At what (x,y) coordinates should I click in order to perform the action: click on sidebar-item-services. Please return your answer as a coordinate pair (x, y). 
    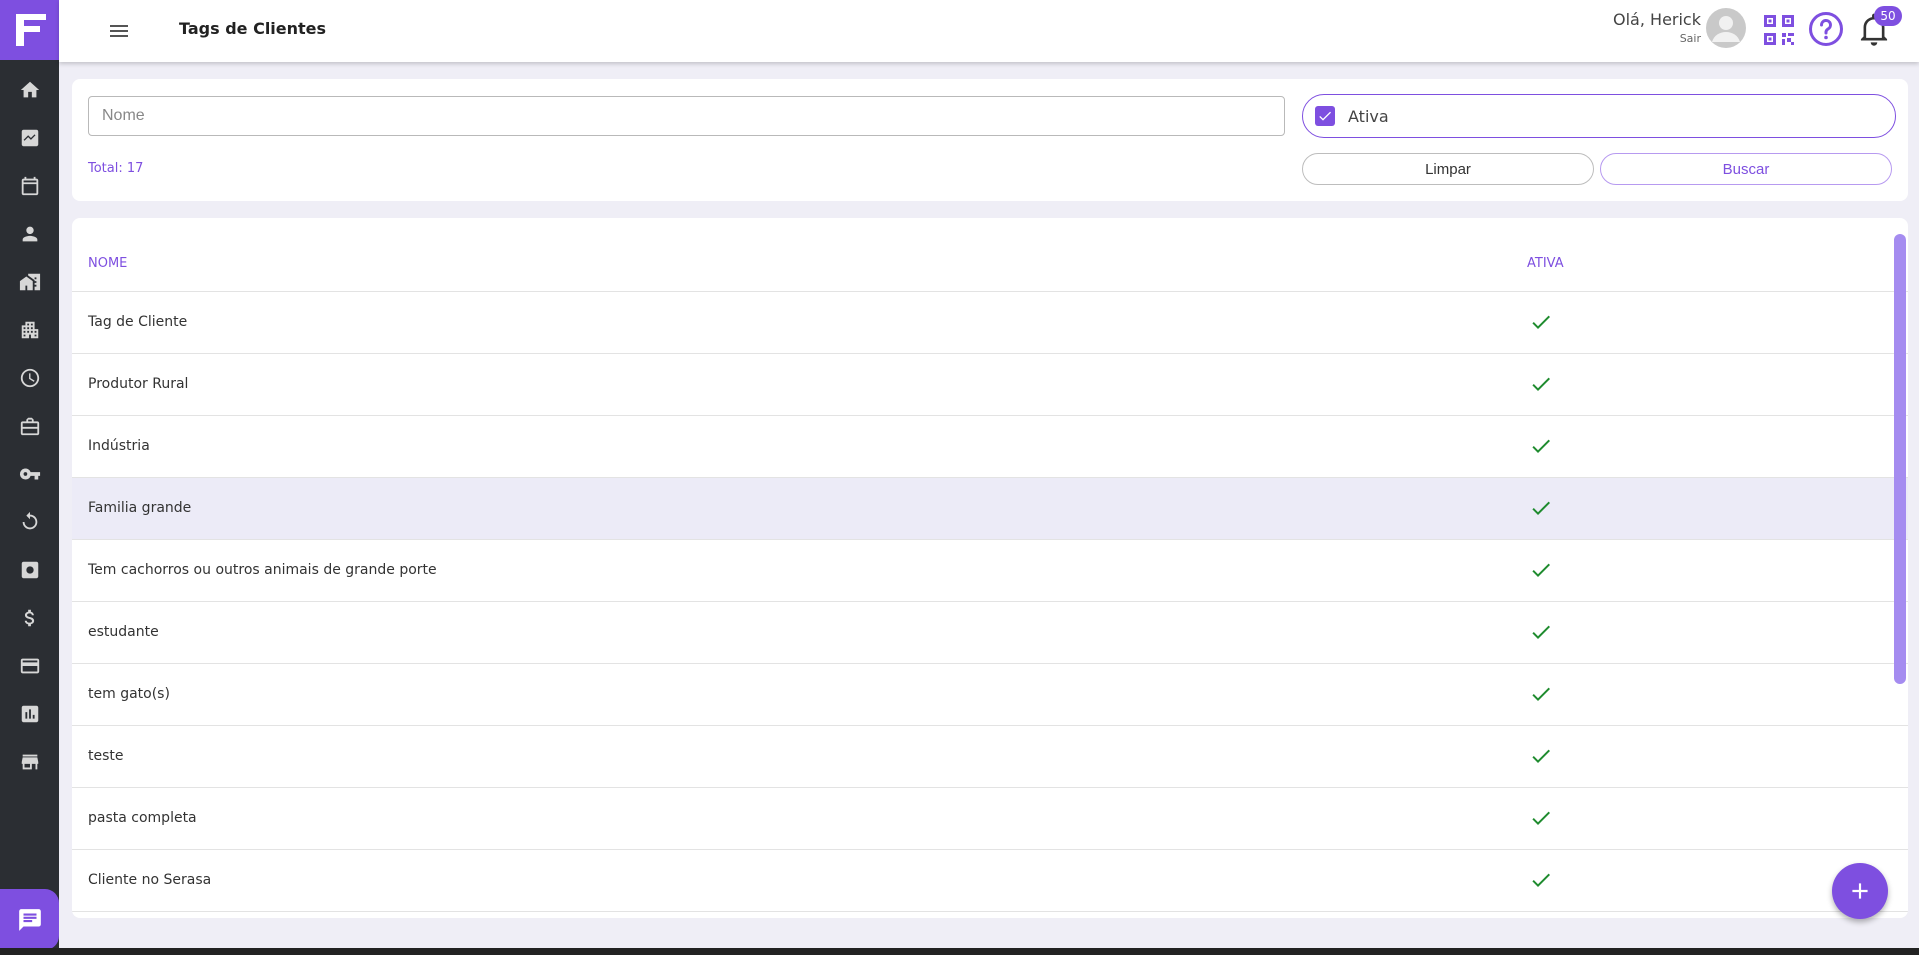
    Looking at the image, I should click on (29, 426).